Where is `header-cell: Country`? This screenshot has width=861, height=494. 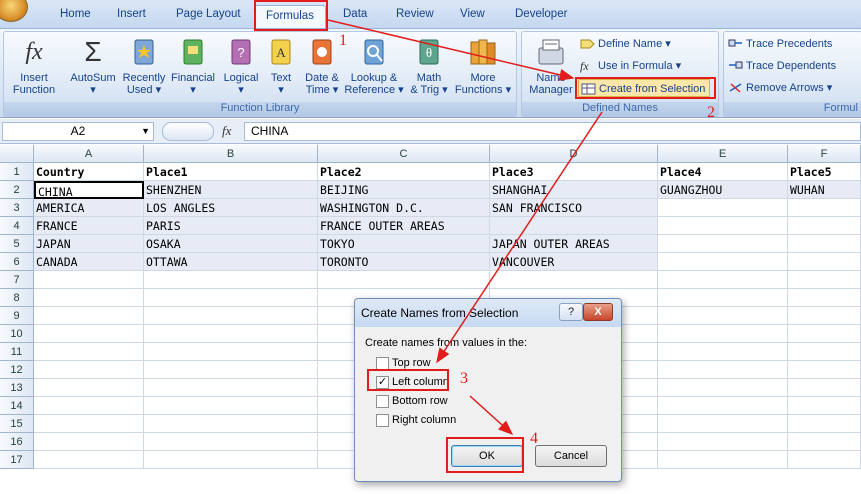
header-cell: Country is located at coordinates (89, 172).